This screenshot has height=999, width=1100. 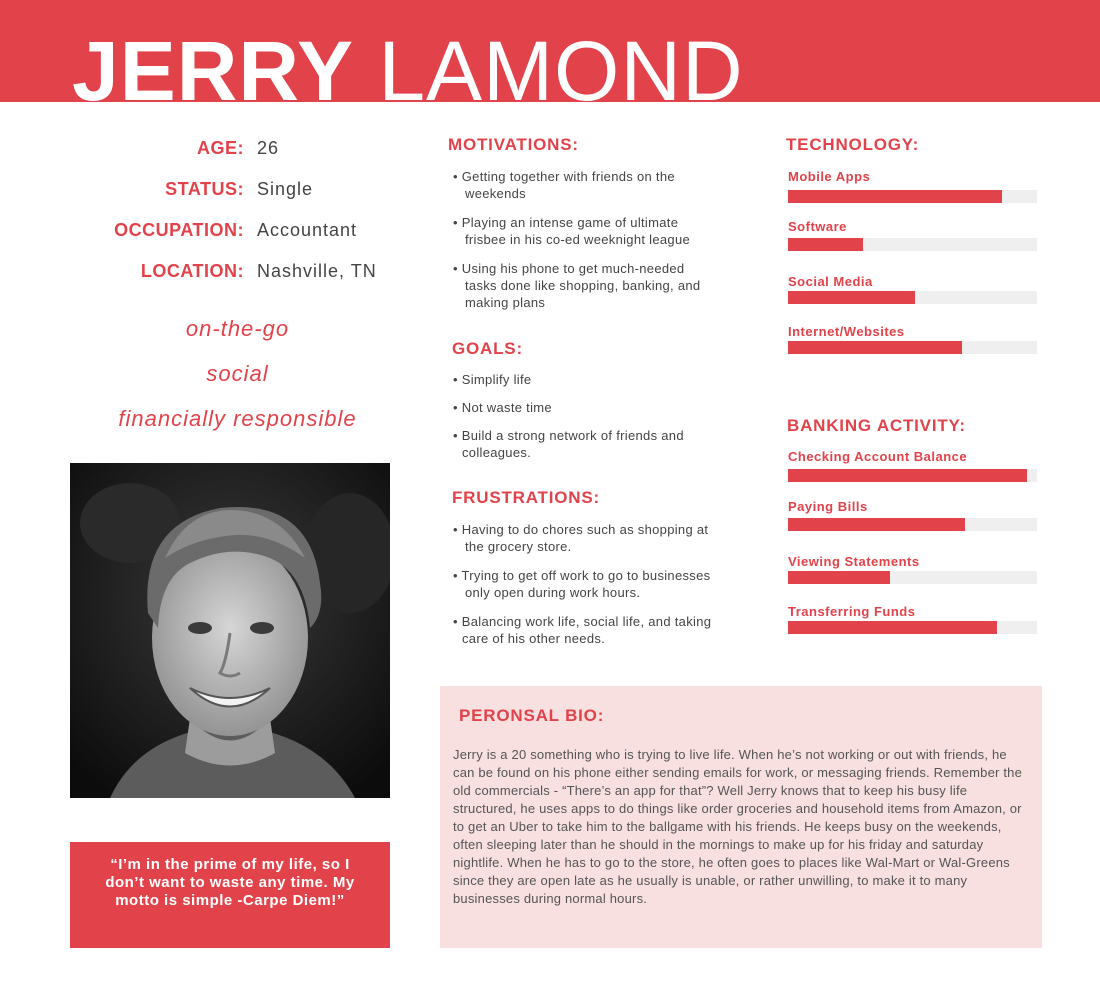 What do you see at coordinates (566, 222) in the screenshot?
I see `motivation-item-line: • Playing an intense game of ultimate` at bounding box center [566, 222].